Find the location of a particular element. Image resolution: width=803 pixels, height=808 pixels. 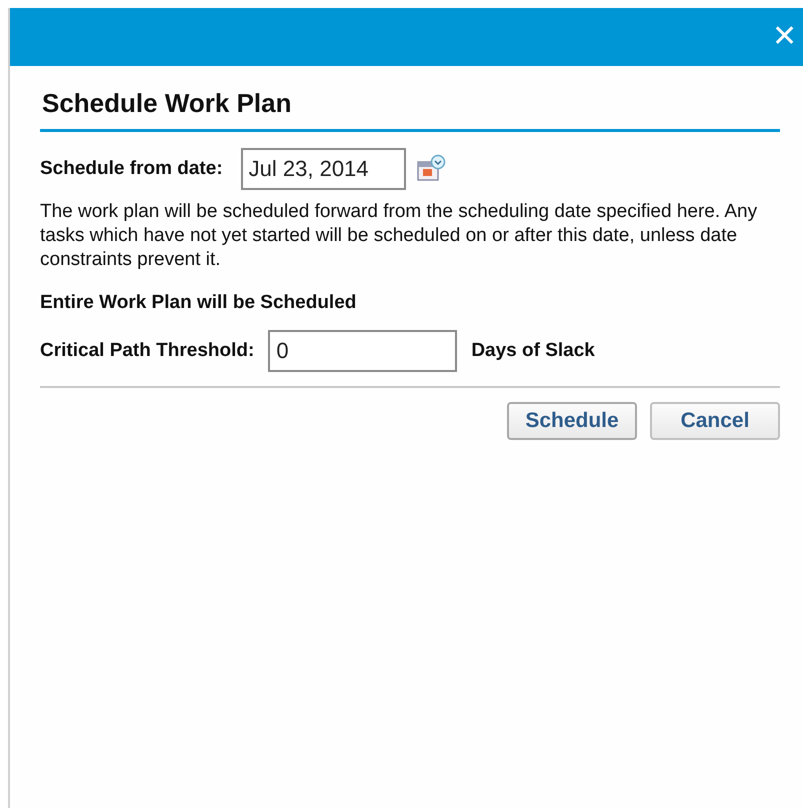

unit-label: Days of Slack is located at coordinates (533, 351).